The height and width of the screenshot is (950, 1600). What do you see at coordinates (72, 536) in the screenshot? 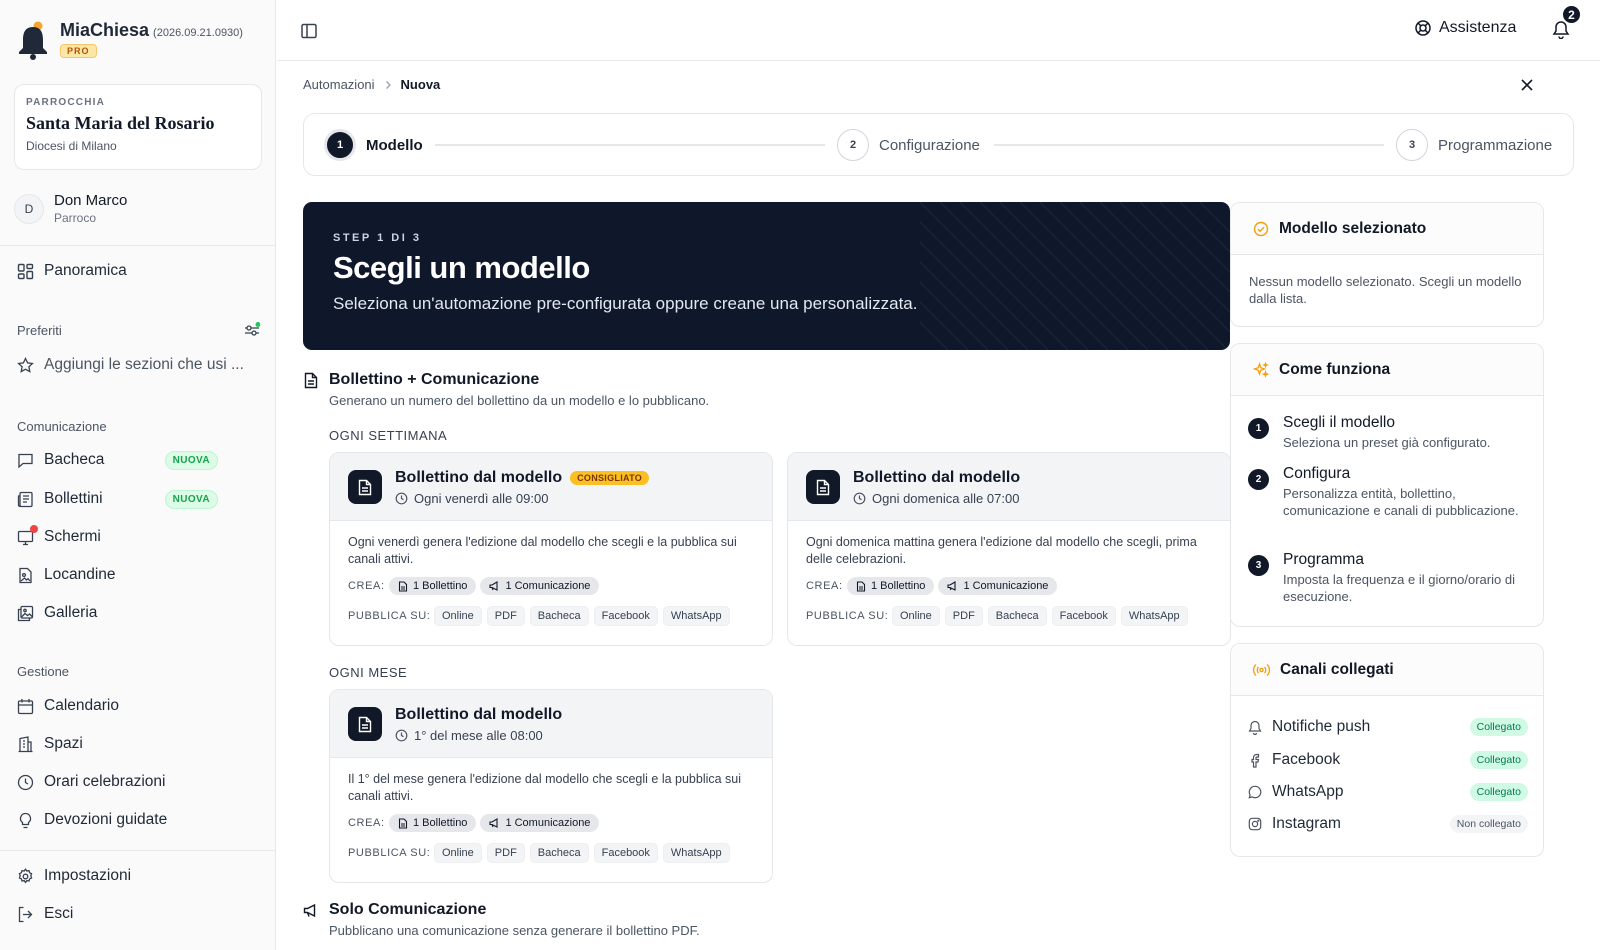
I see `nav-label: Schermi` at bounding box center [72, 536].